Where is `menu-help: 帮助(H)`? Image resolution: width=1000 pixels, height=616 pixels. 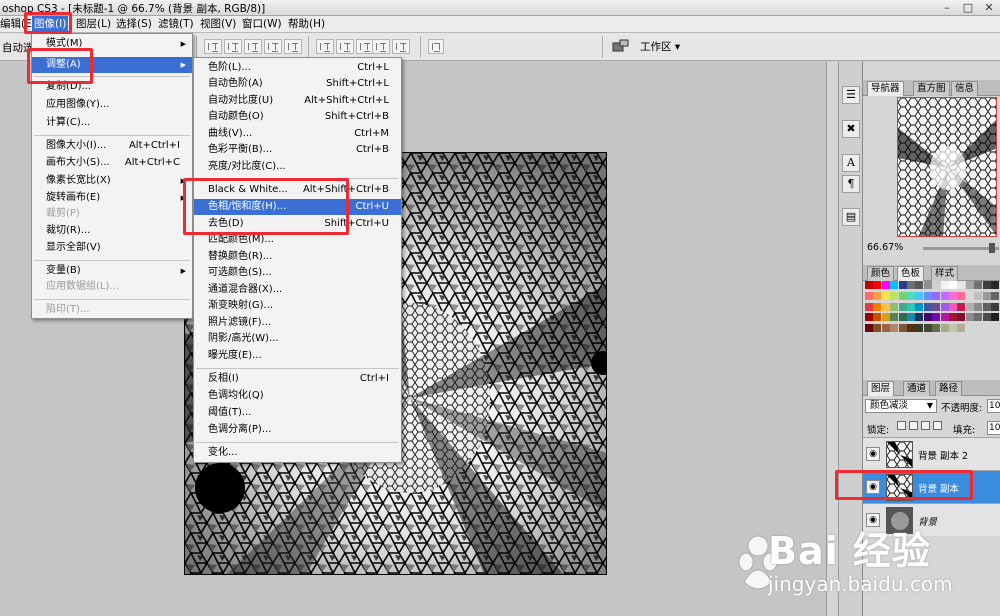
menu-help: 帮助(H) is located at coordinates (306, 24).